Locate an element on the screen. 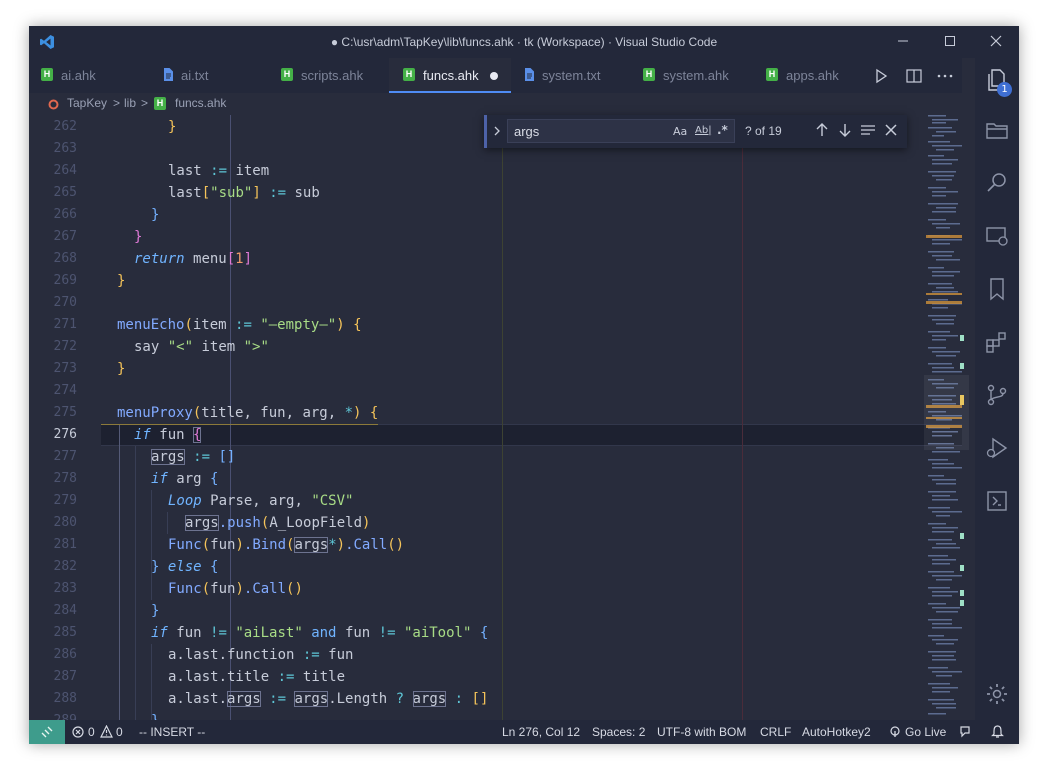  arrow-down-icon is located at coordinates (845, 130).